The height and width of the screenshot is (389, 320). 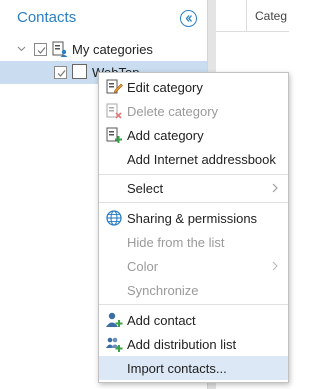 I want to click on collapse-panel-button, so click(x=188, y=18).